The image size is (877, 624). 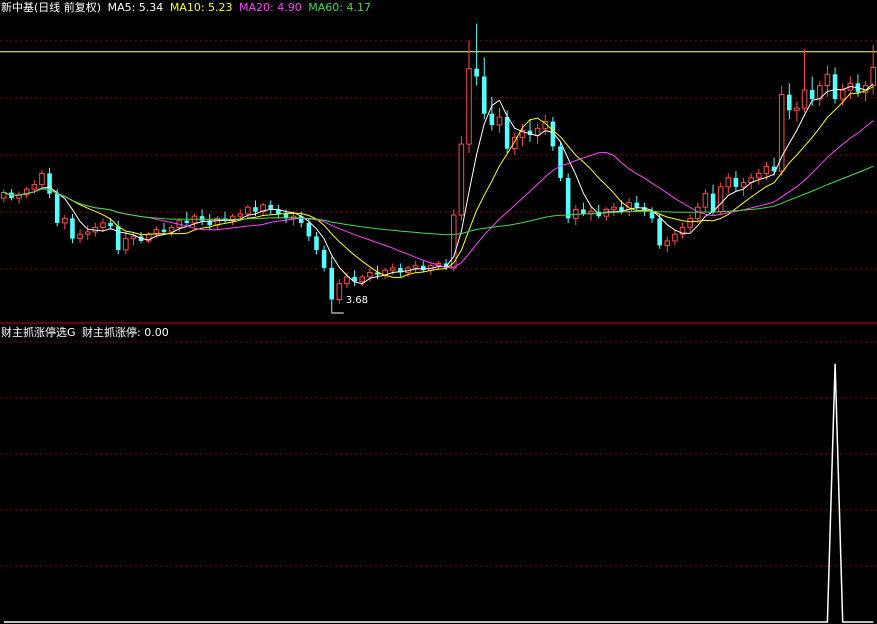 What do you see at coordinates (135, 7) in the screenshot?
I see `ma5-label: MA5: 5.34` at bounding box center [135, 7].